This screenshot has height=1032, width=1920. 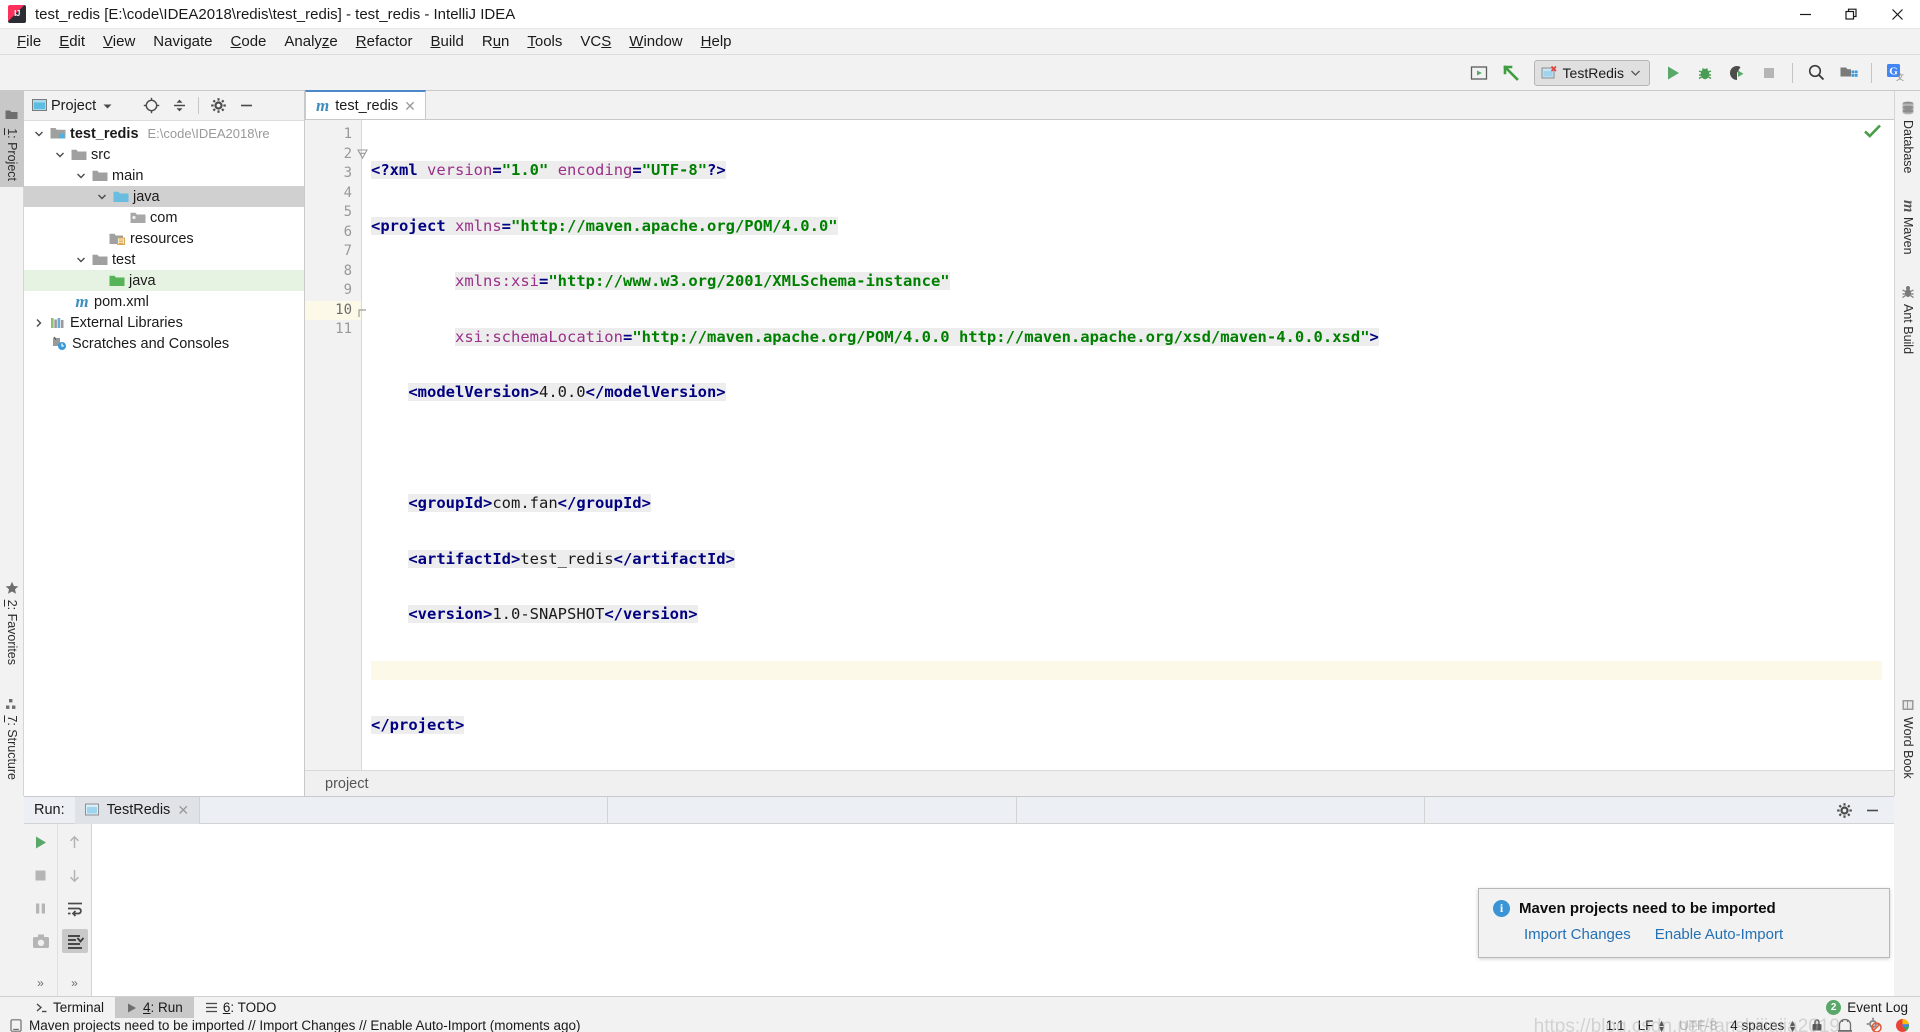 What do you see at coordinates (12, 730) in the screenshot?
I see `sidebar-item-structure: 7: Structure` at bounding box center [12, 730].